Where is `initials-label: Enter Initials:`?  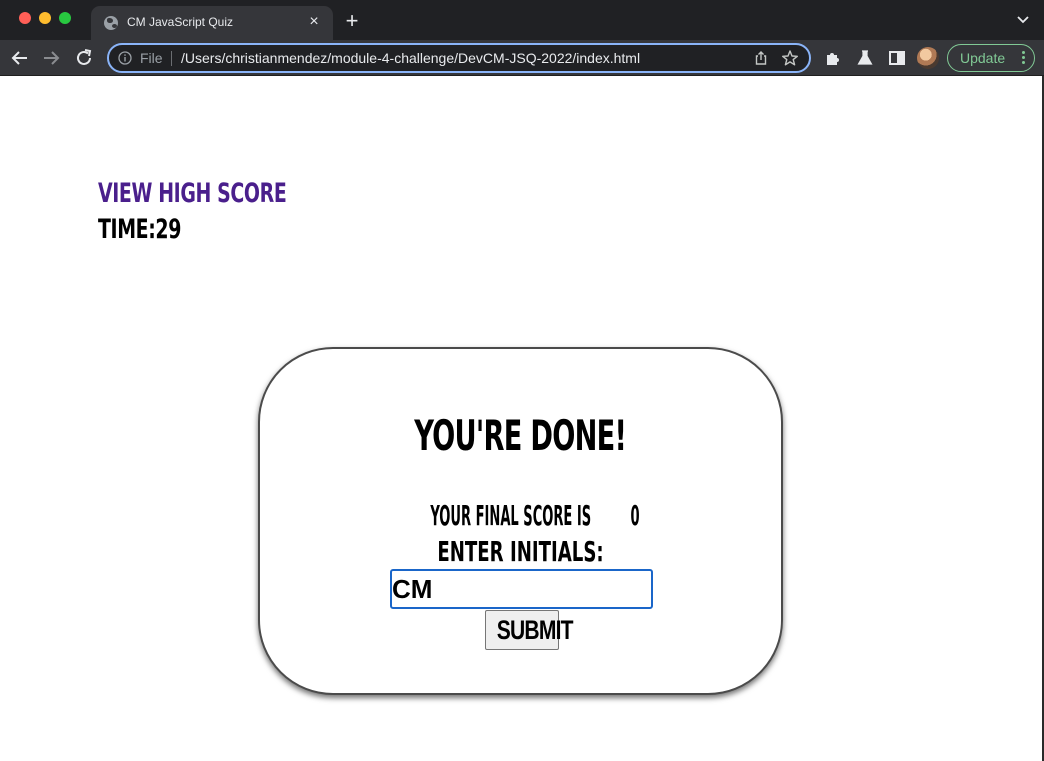
initials-label: Enter Initials: is located at coordinates (520, 551).